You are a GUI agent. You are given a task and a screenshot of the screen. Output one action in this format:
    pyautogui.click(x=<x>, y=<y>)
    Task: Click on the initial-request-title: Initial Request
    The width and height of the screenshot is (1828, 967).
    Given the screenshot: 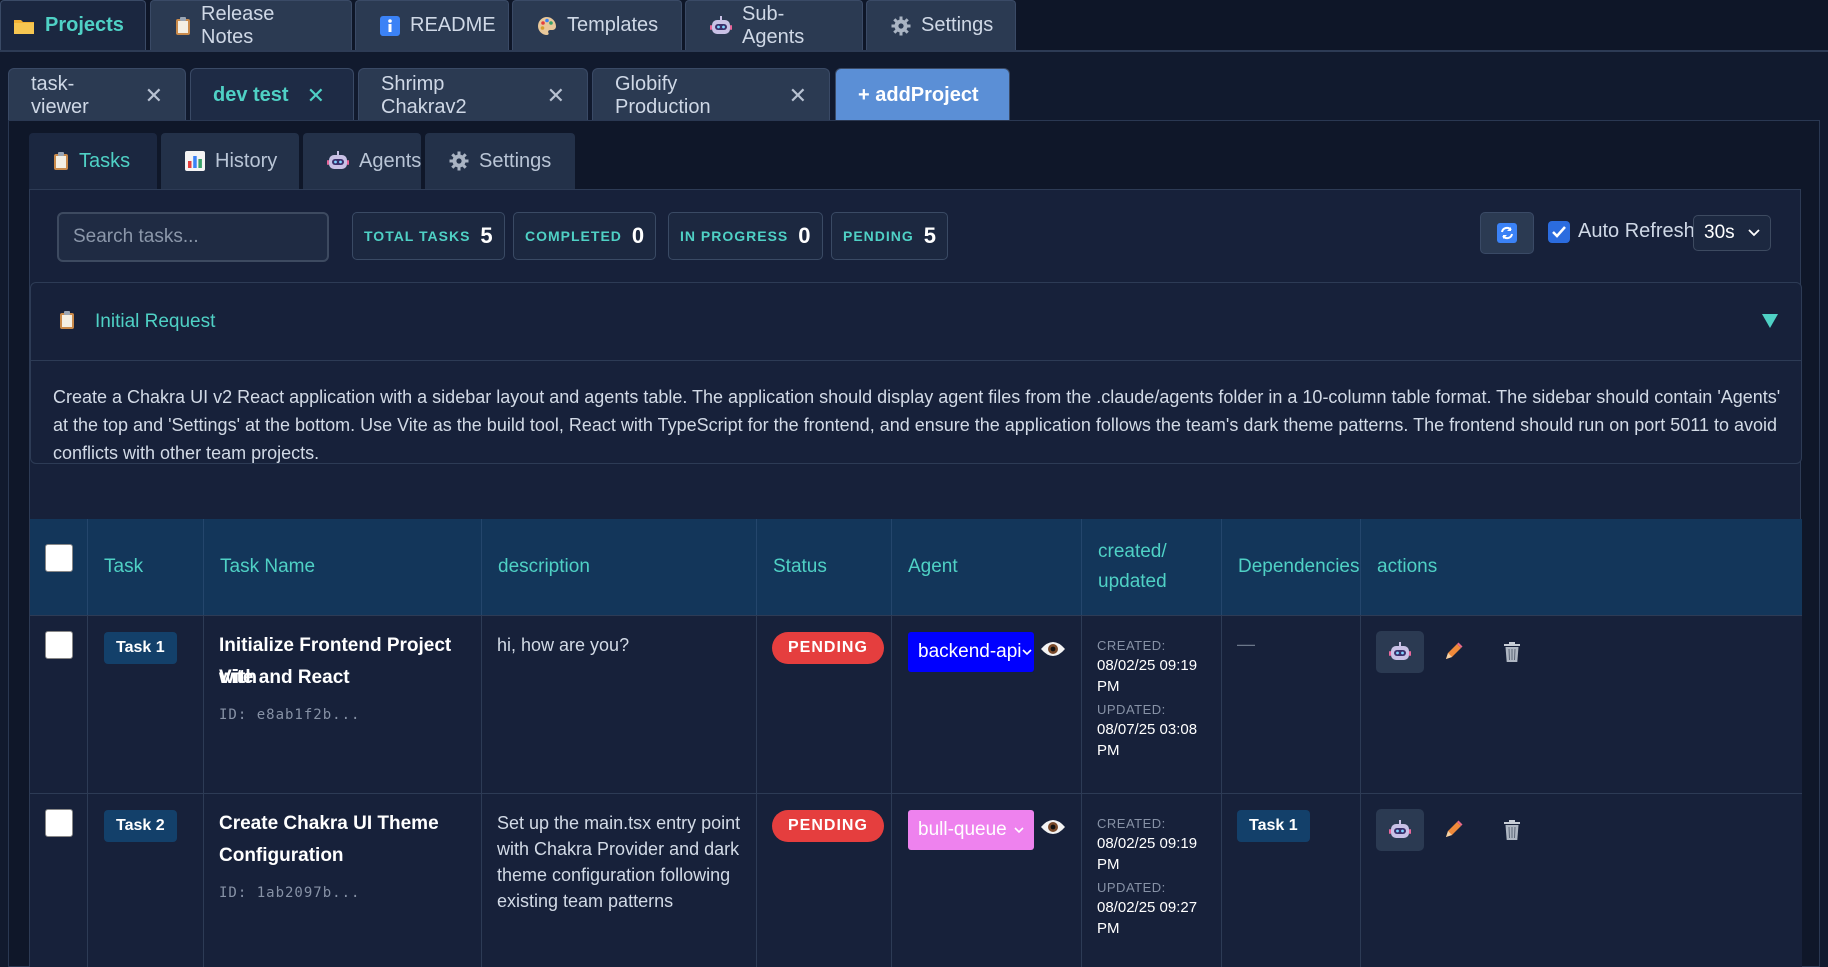 What is the action you would take?
    pyautogui.click(x=155, y=321)
    